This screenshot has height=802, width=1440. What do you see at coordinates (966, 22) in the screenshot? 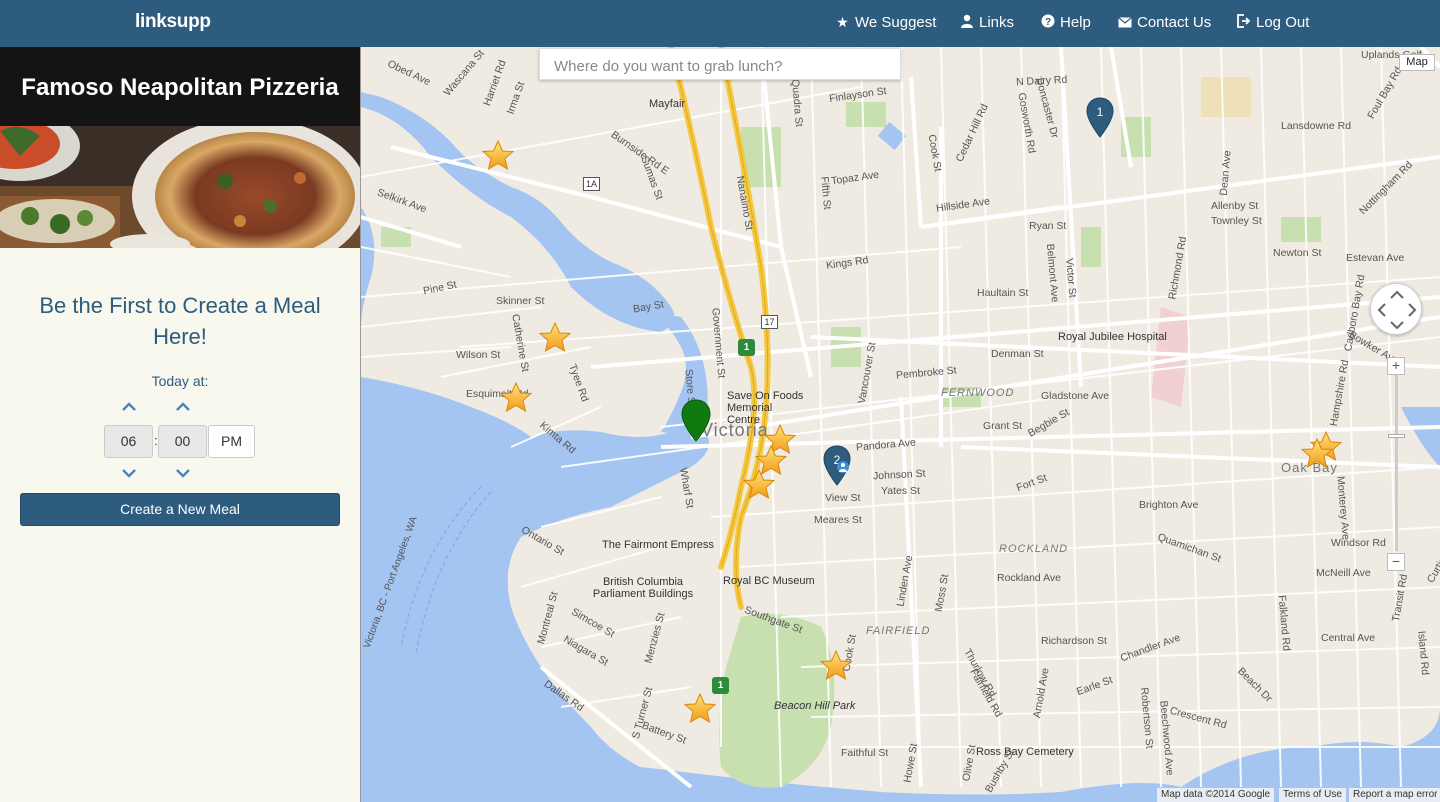
I see `user-icon` at bounding box center [966, 22].